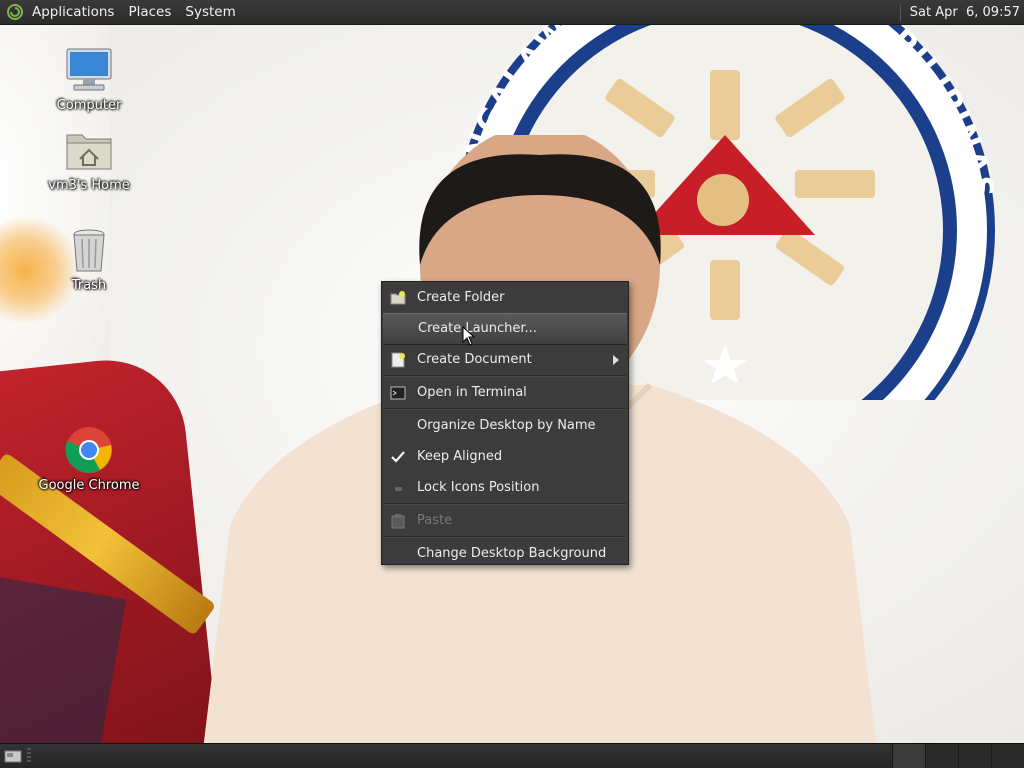 The width and height of the screenshot is (1024, 768). I want to click on workspace-switcher, so click(958, 756).